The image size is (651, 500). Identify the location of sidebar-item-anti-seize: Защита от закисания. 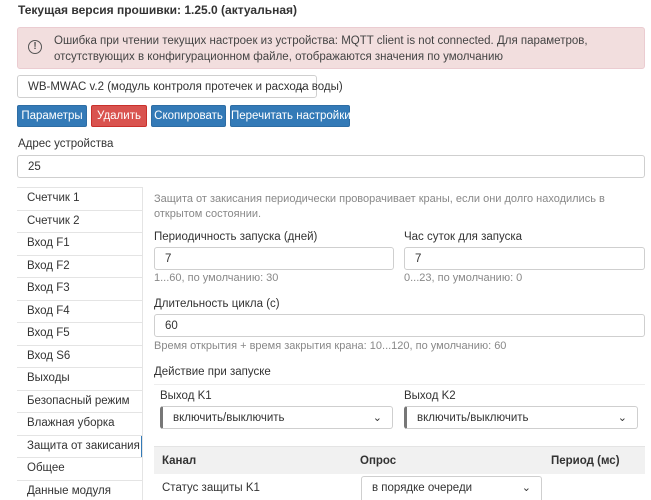
(79, 446).